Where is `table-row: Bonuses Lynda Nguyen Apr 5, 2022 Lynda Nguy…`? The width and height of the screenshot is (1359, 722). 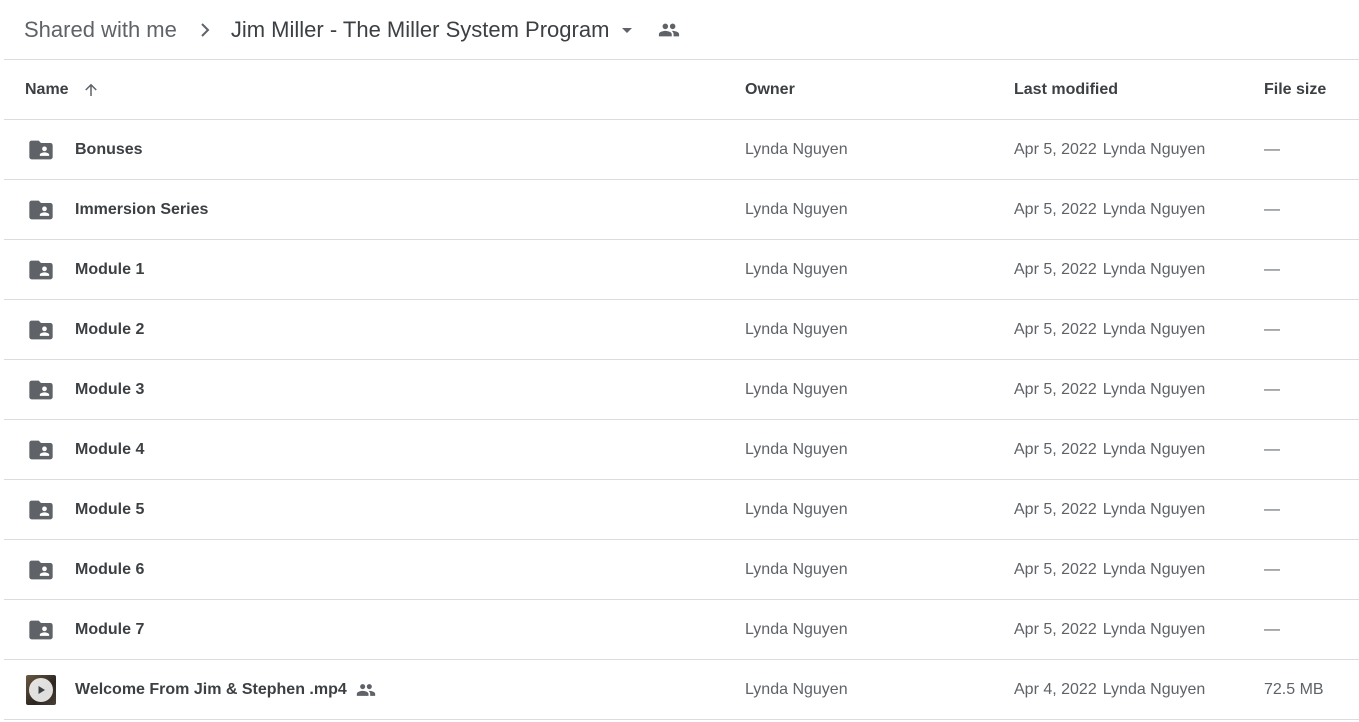
table-row: Bonuses Lynda Nguyen Apr 5, 2022 Lynda Nguy… is located at coordinates (681, 150).